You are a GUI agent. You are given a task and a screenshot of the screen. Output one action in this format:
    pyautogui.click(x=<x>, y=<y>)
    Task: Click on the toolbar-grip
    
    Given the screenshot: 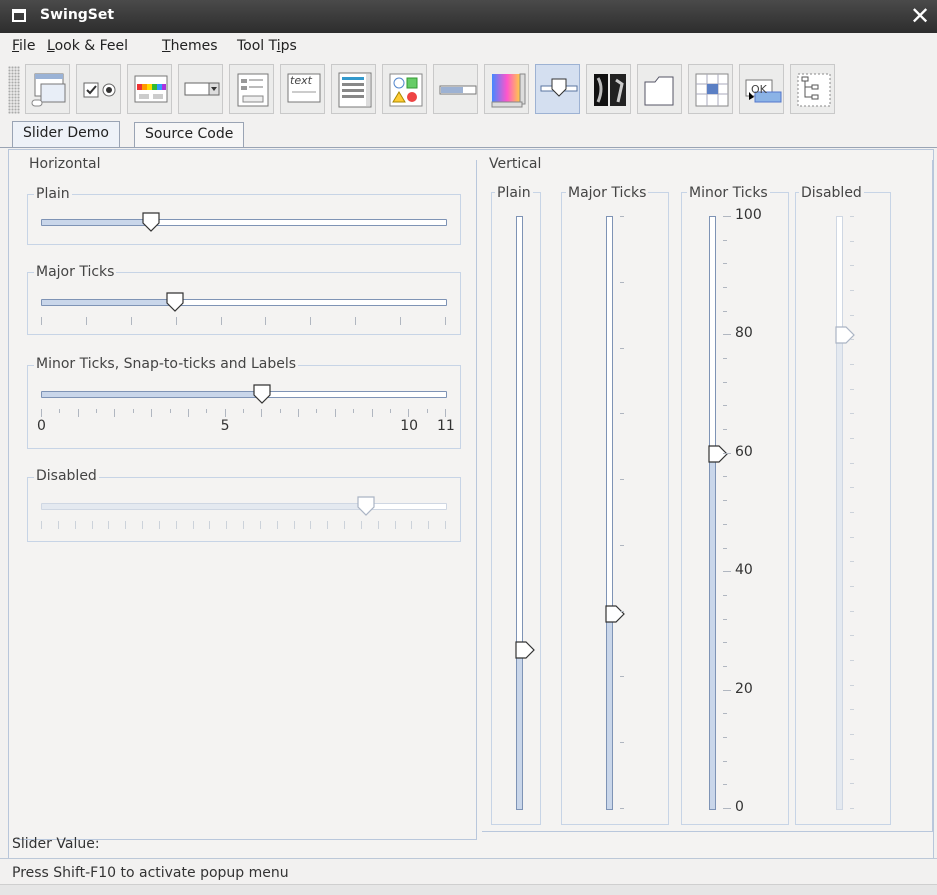 What is the action you would take?
    pyautogui.click(x=14, y=90)
    